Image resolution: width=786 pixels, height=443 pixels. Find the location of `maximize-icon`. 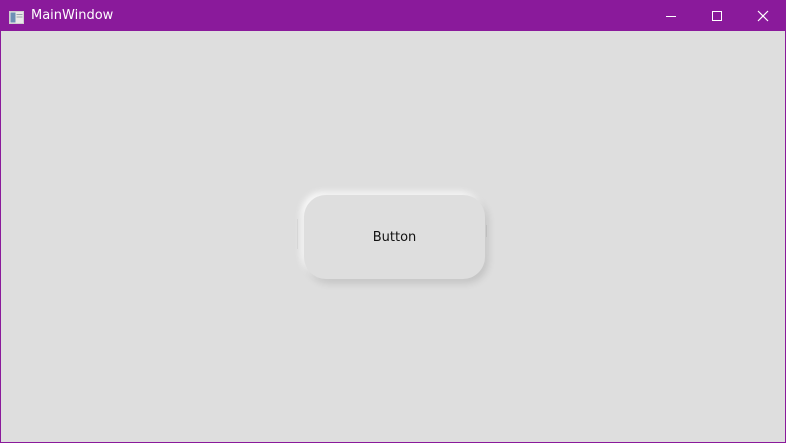

maximize-icon is located at coordinates (717, 16).